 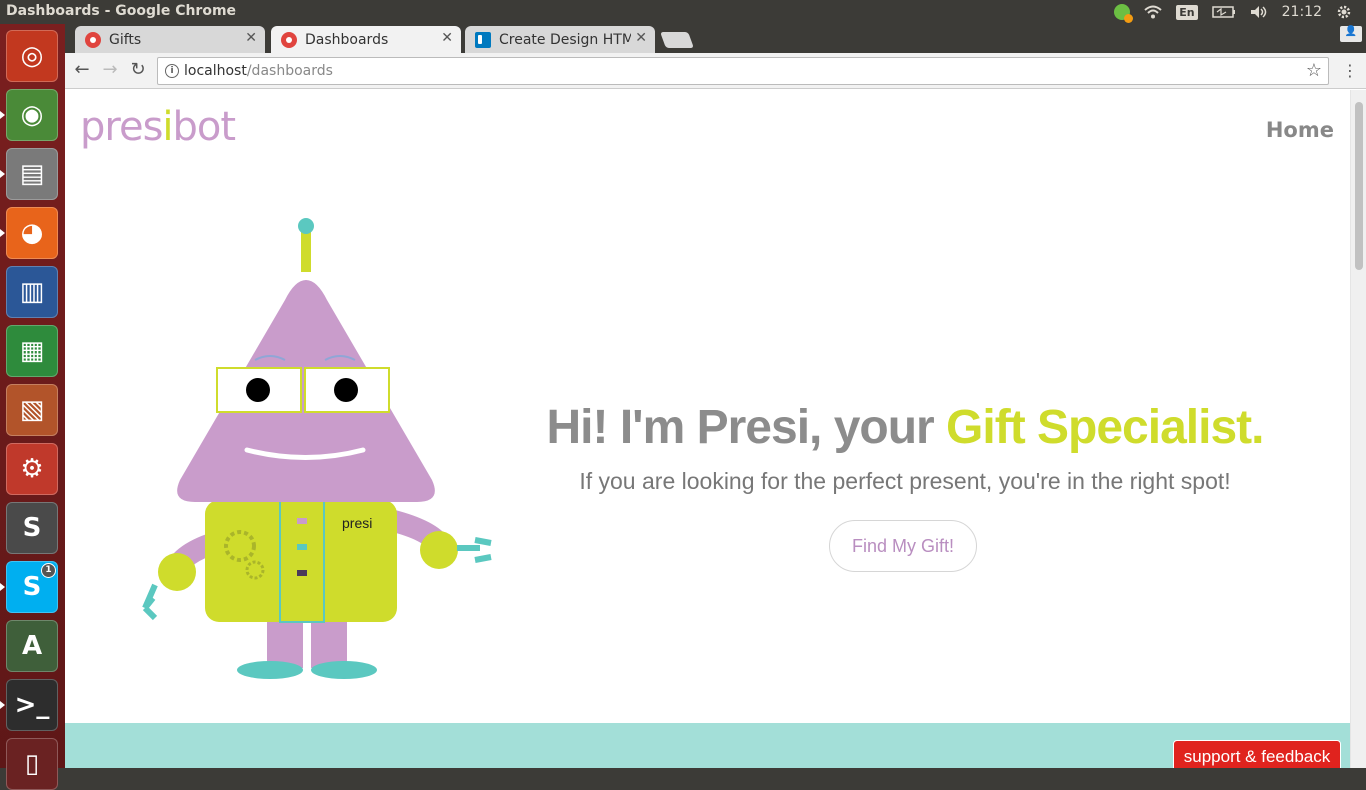 I want to click on presi-robot-illustration: presi, so click(x=317, y=448).